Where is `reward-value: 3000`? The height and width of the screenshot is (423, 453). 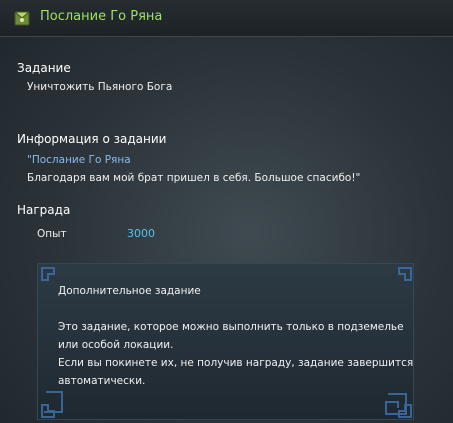 reward-value: 3000 is located at coordinates (141, 233).